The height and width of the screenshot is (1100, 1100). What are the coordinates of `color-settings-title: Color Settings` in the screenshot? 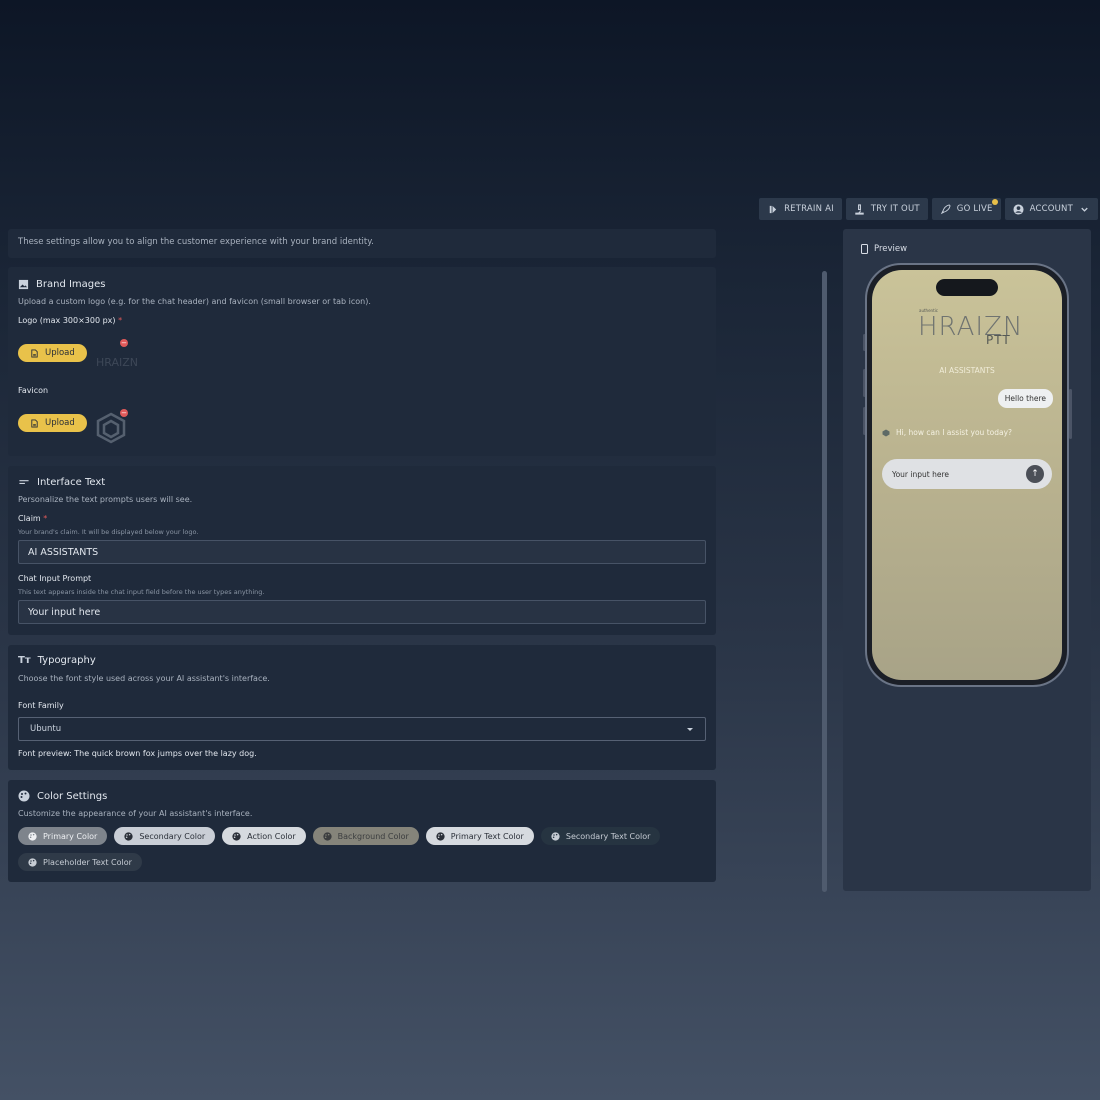 It's located at (72, 796).